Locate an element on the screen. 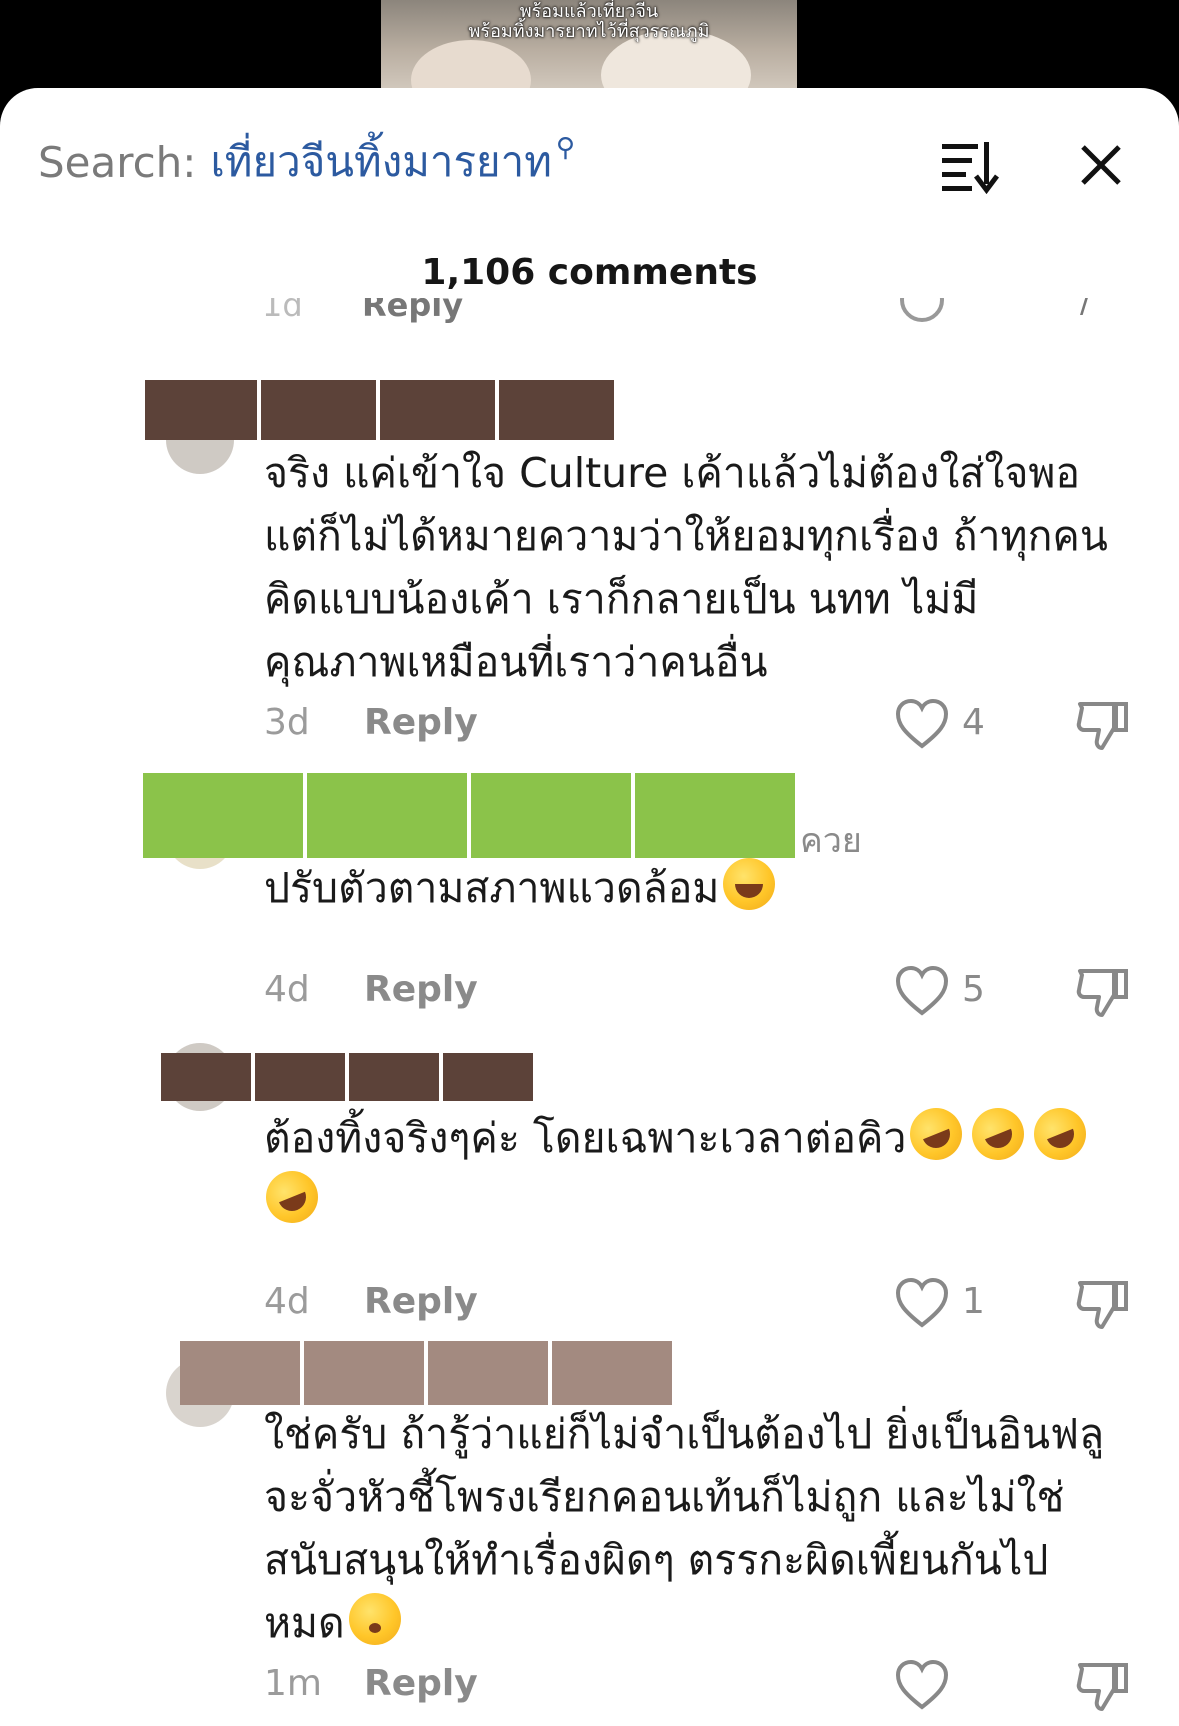 The height and width of the screenshot is (1726, 1179). comment-line is located at coordinates (706, 1198).